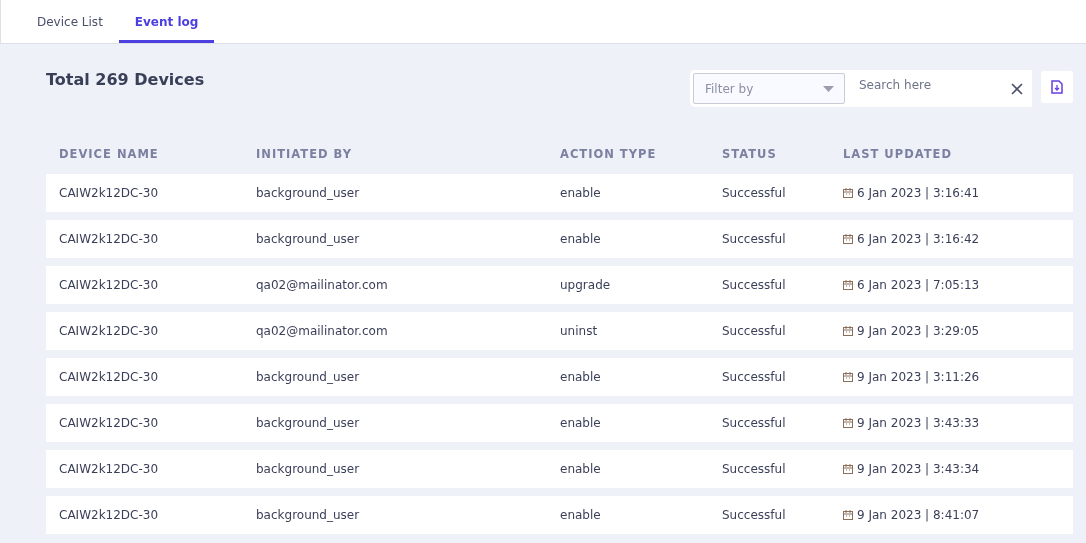 This screenshot has height=543, width=1086. What do you see at coordinates (828, 88) in the screenshot?
I see `caret-icon` at bounding box center [828, 88].